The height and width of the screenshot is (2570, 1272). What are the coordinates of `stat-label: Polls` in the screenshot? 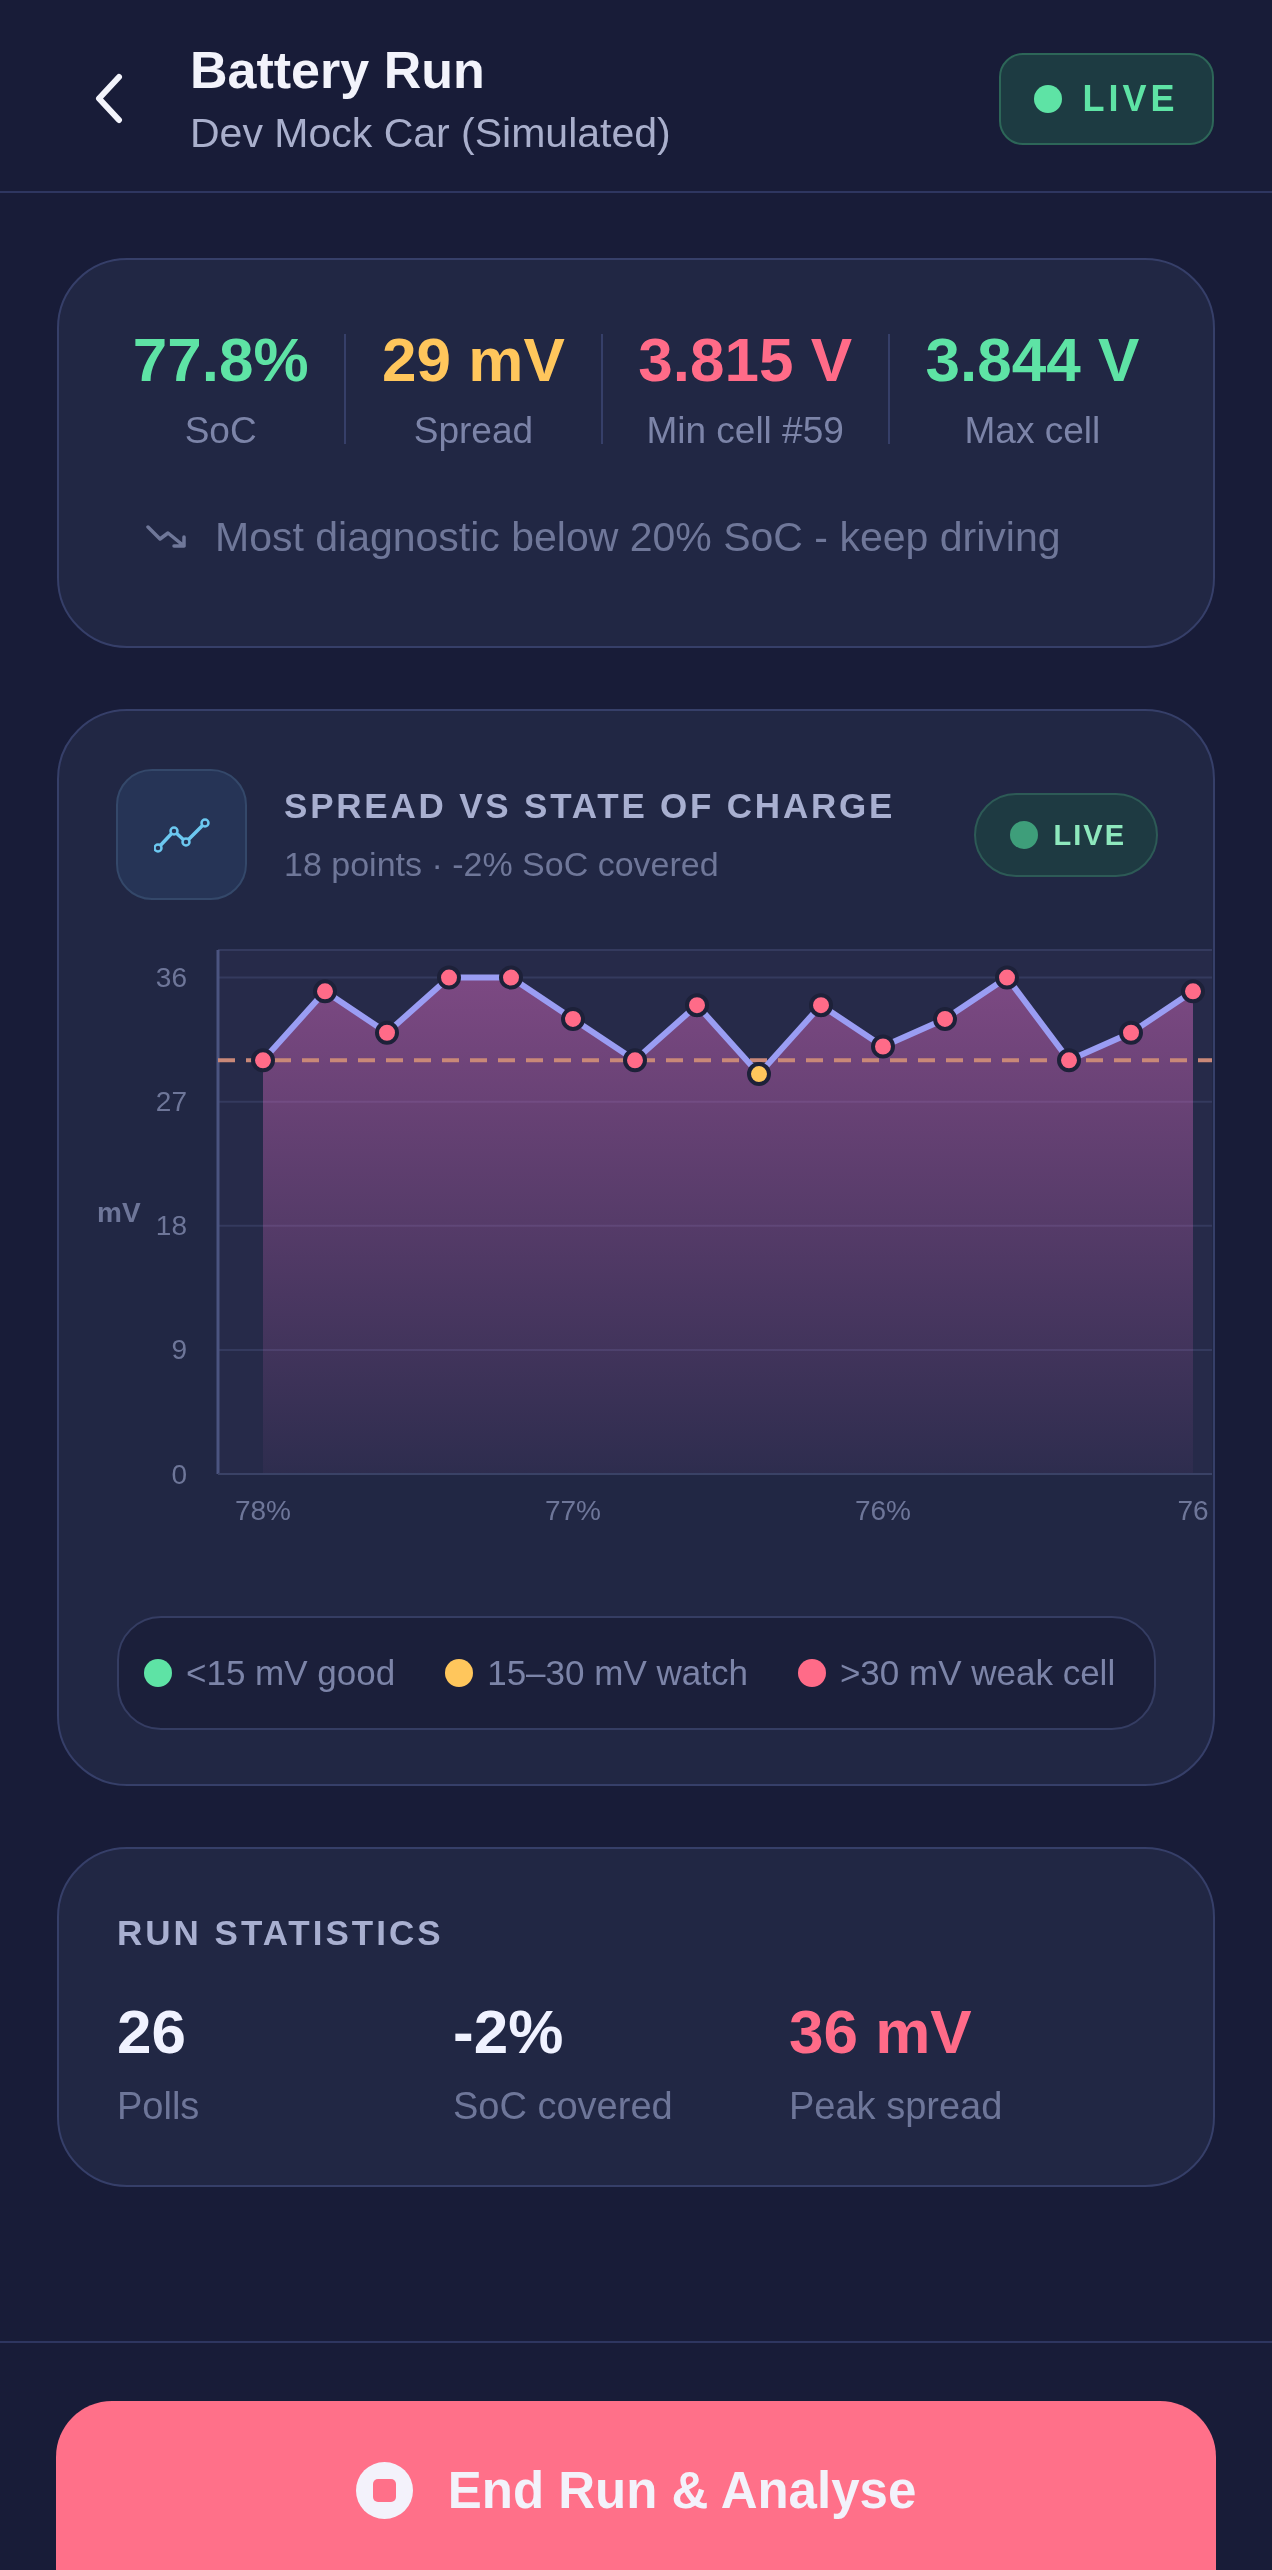 It's located at (158, 2106).